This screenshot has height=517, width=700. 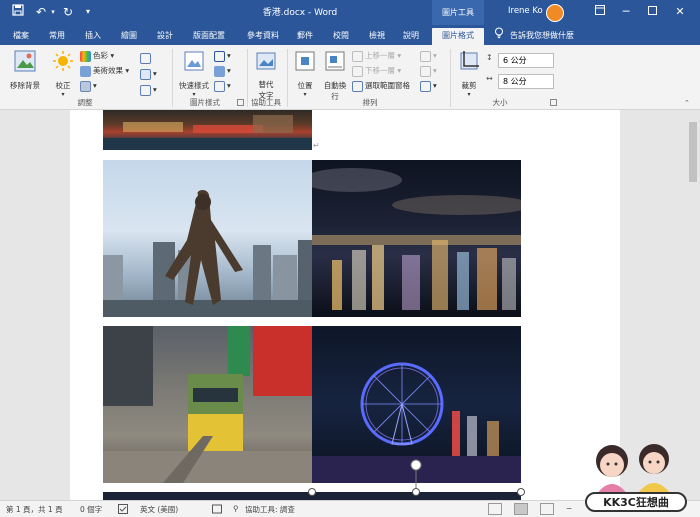 I want to click on height-input: 6 公分, so click(x=526, y=60).